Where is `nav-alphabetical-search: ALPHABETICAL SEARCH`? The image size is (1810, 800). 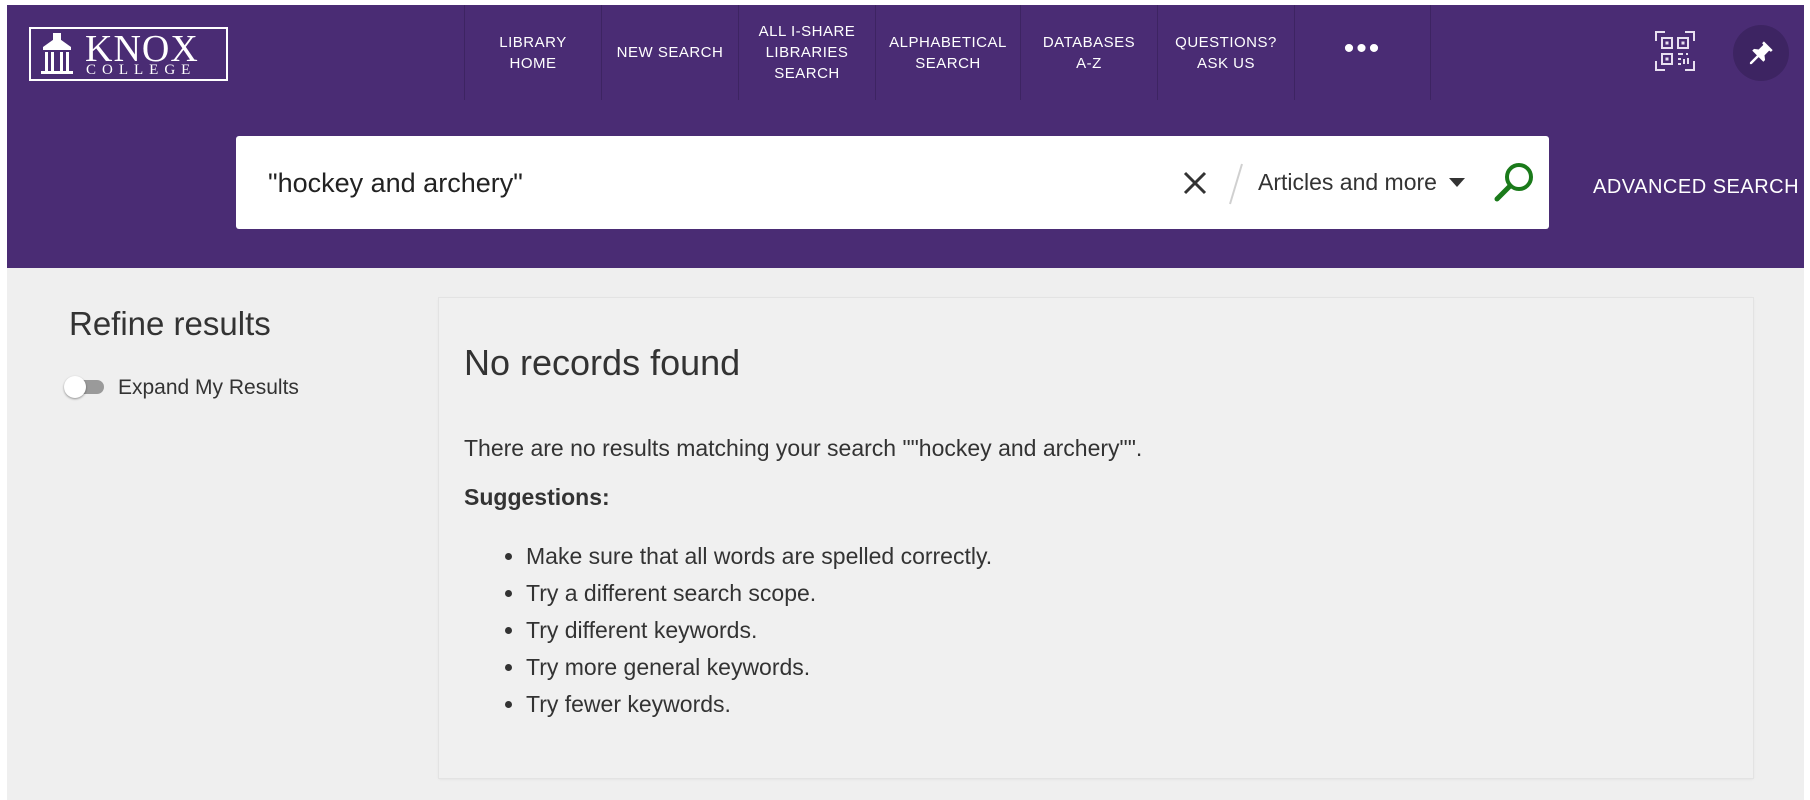
nav-alphabetical-search: ALPHABETICAL SEARCH is located at coordinates (947, 52).